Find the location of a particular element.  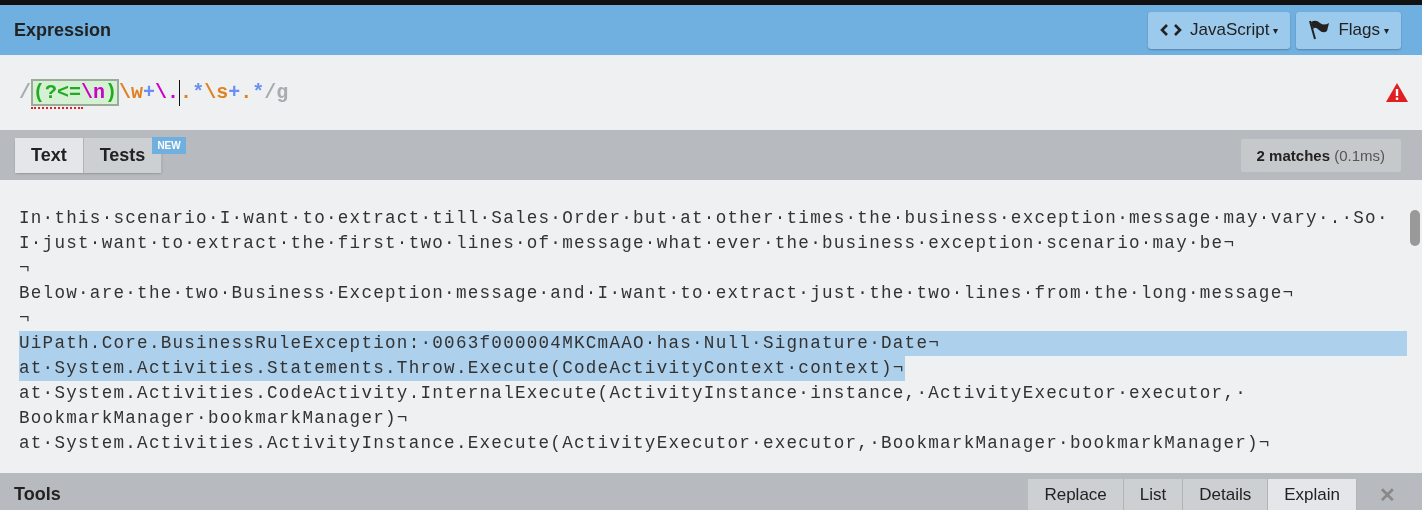

flag-icon is located at coordinates (1319, 30).